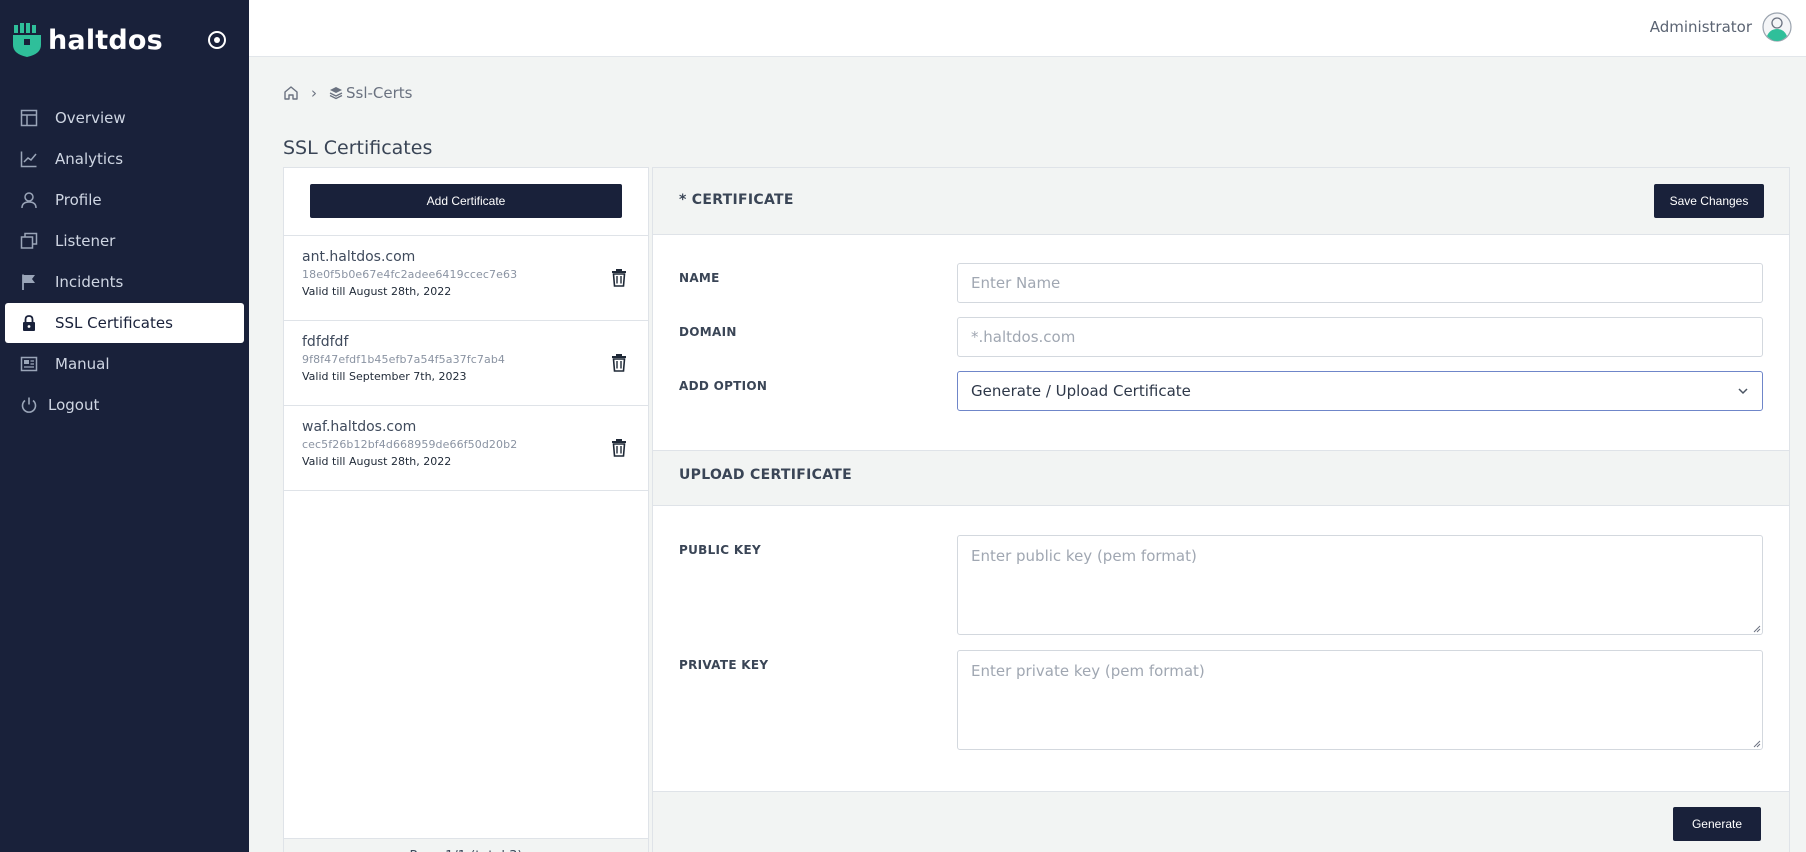 The width and height of the screenshot is (1806, 852). What do you see at coordinates (410, 444) in the screenshot?
I see `certificate-hash: cec5f26b12bf4d668959de66f50d20b2` at bounding box center [410, 444].